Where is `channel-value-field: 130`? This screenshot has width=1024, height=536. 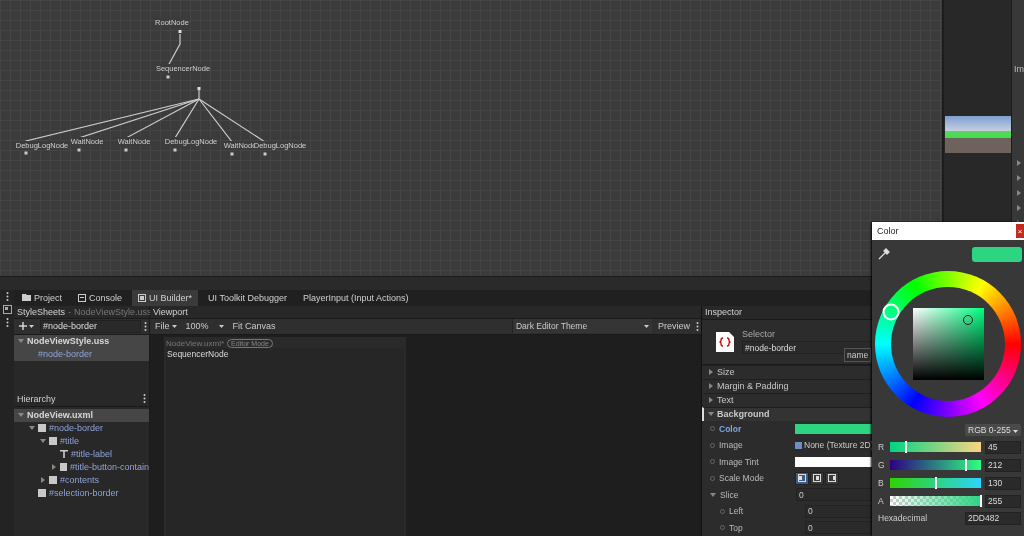
channel-value-field: 130 is located at coordinates (1003, 483).